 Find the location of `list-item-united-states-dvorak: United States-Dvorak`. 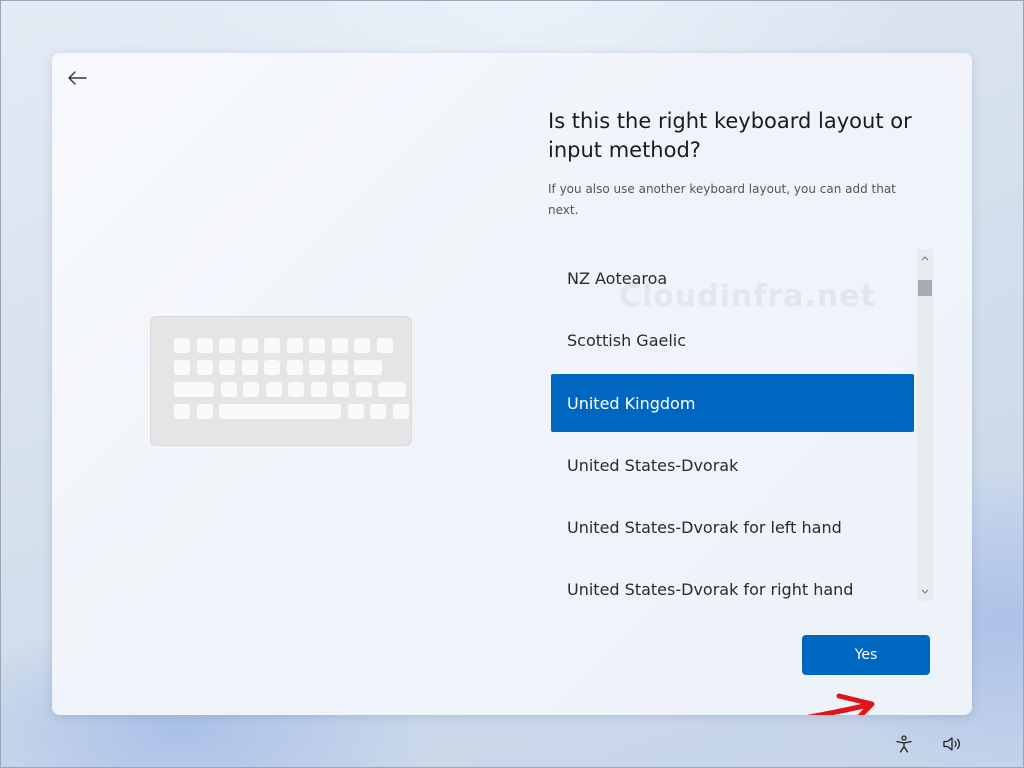

list-item-united-states-dvorak: United States-Dvorak is located at coordinates (732, 465).